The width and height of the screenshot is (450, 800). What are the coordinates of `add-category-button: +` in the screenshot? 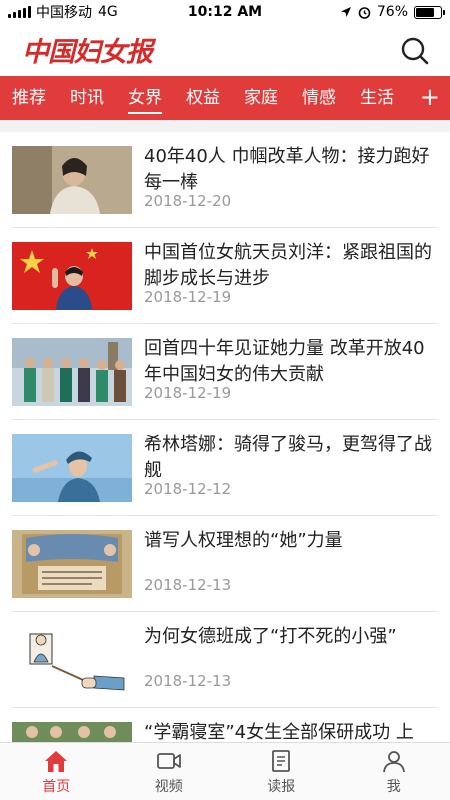 It's located at (430, 97).